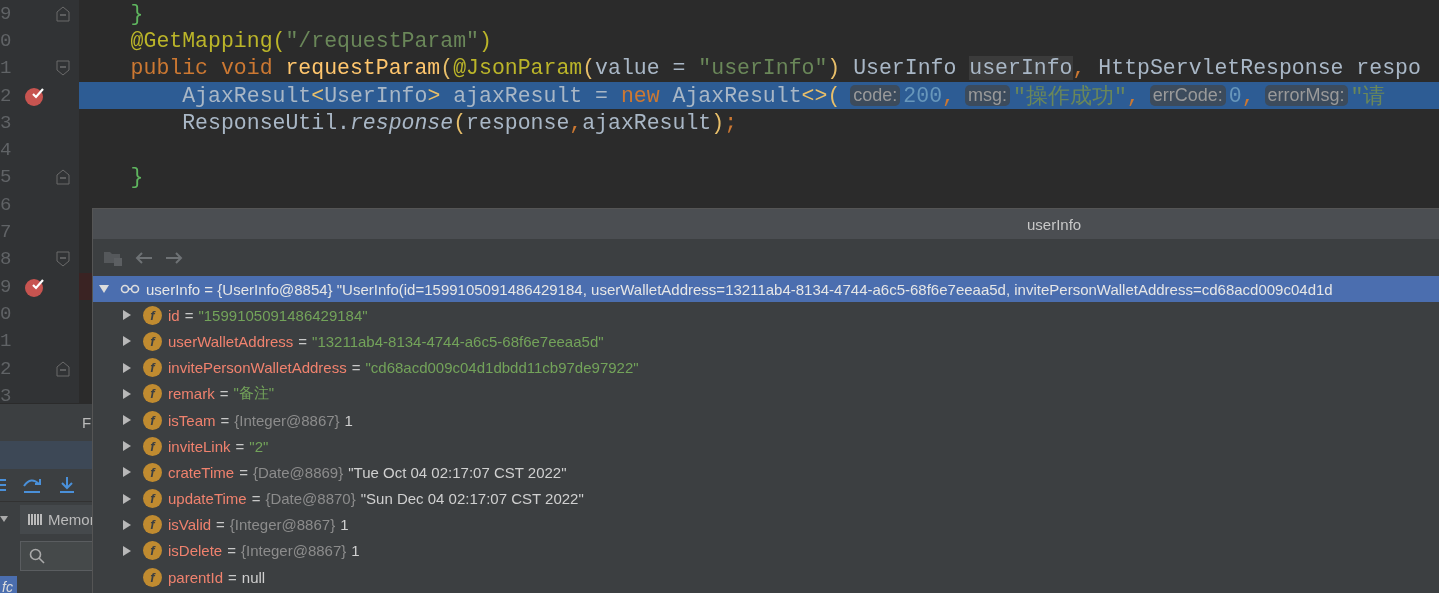  What do you see at coordinates (502, 368) in the screenshot?
I see `field-value: "cd68acd009c04d1dbdd11cb97de97922"` at bounding box center [502, 368].